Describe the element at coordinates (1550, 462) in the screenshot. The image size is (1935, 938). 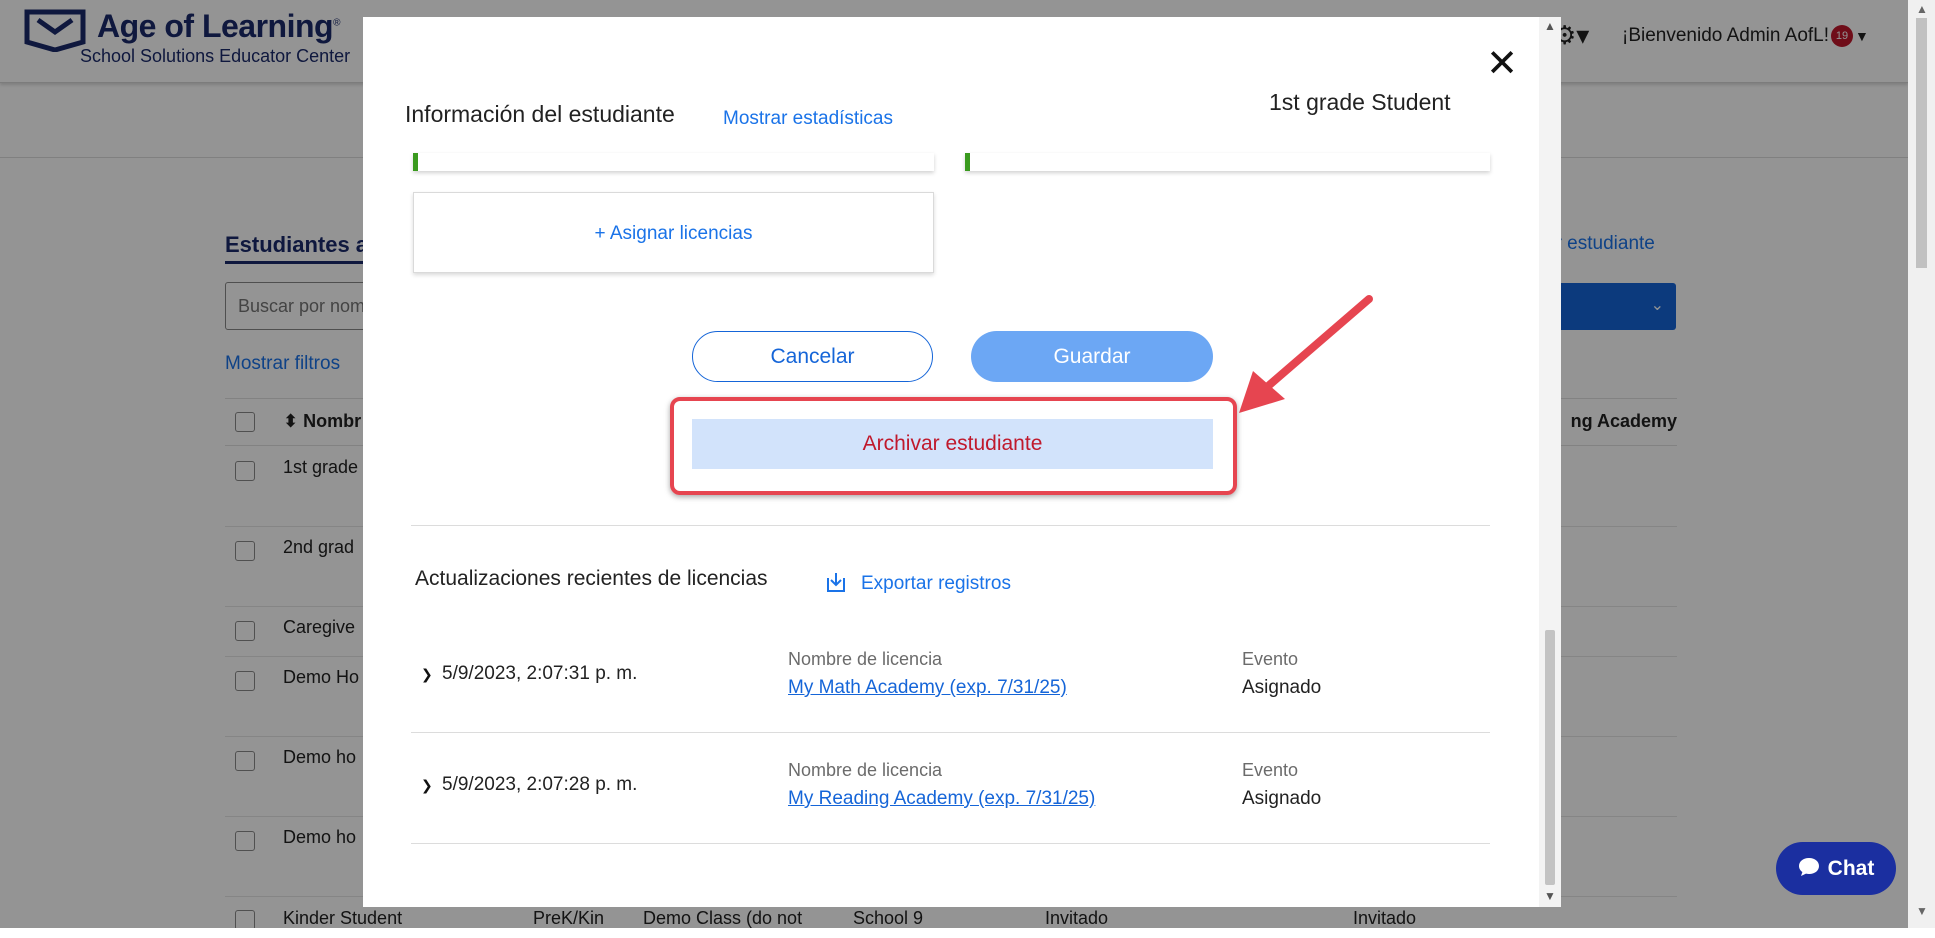
I see `modal-scrollbar: ▲ ▼` at that location.